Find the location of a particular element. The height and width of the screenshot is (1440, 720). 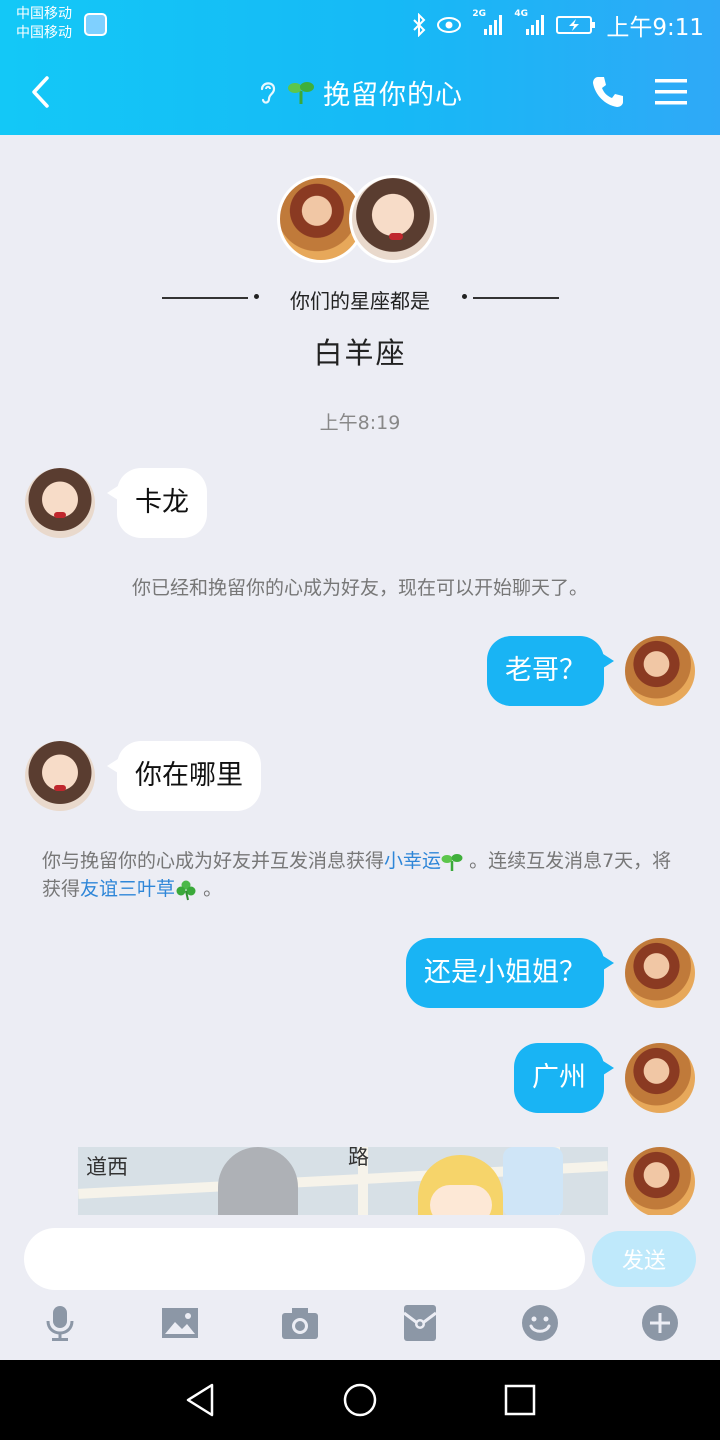

signal-1-icon: 2G is located at coordinates (488, 23).